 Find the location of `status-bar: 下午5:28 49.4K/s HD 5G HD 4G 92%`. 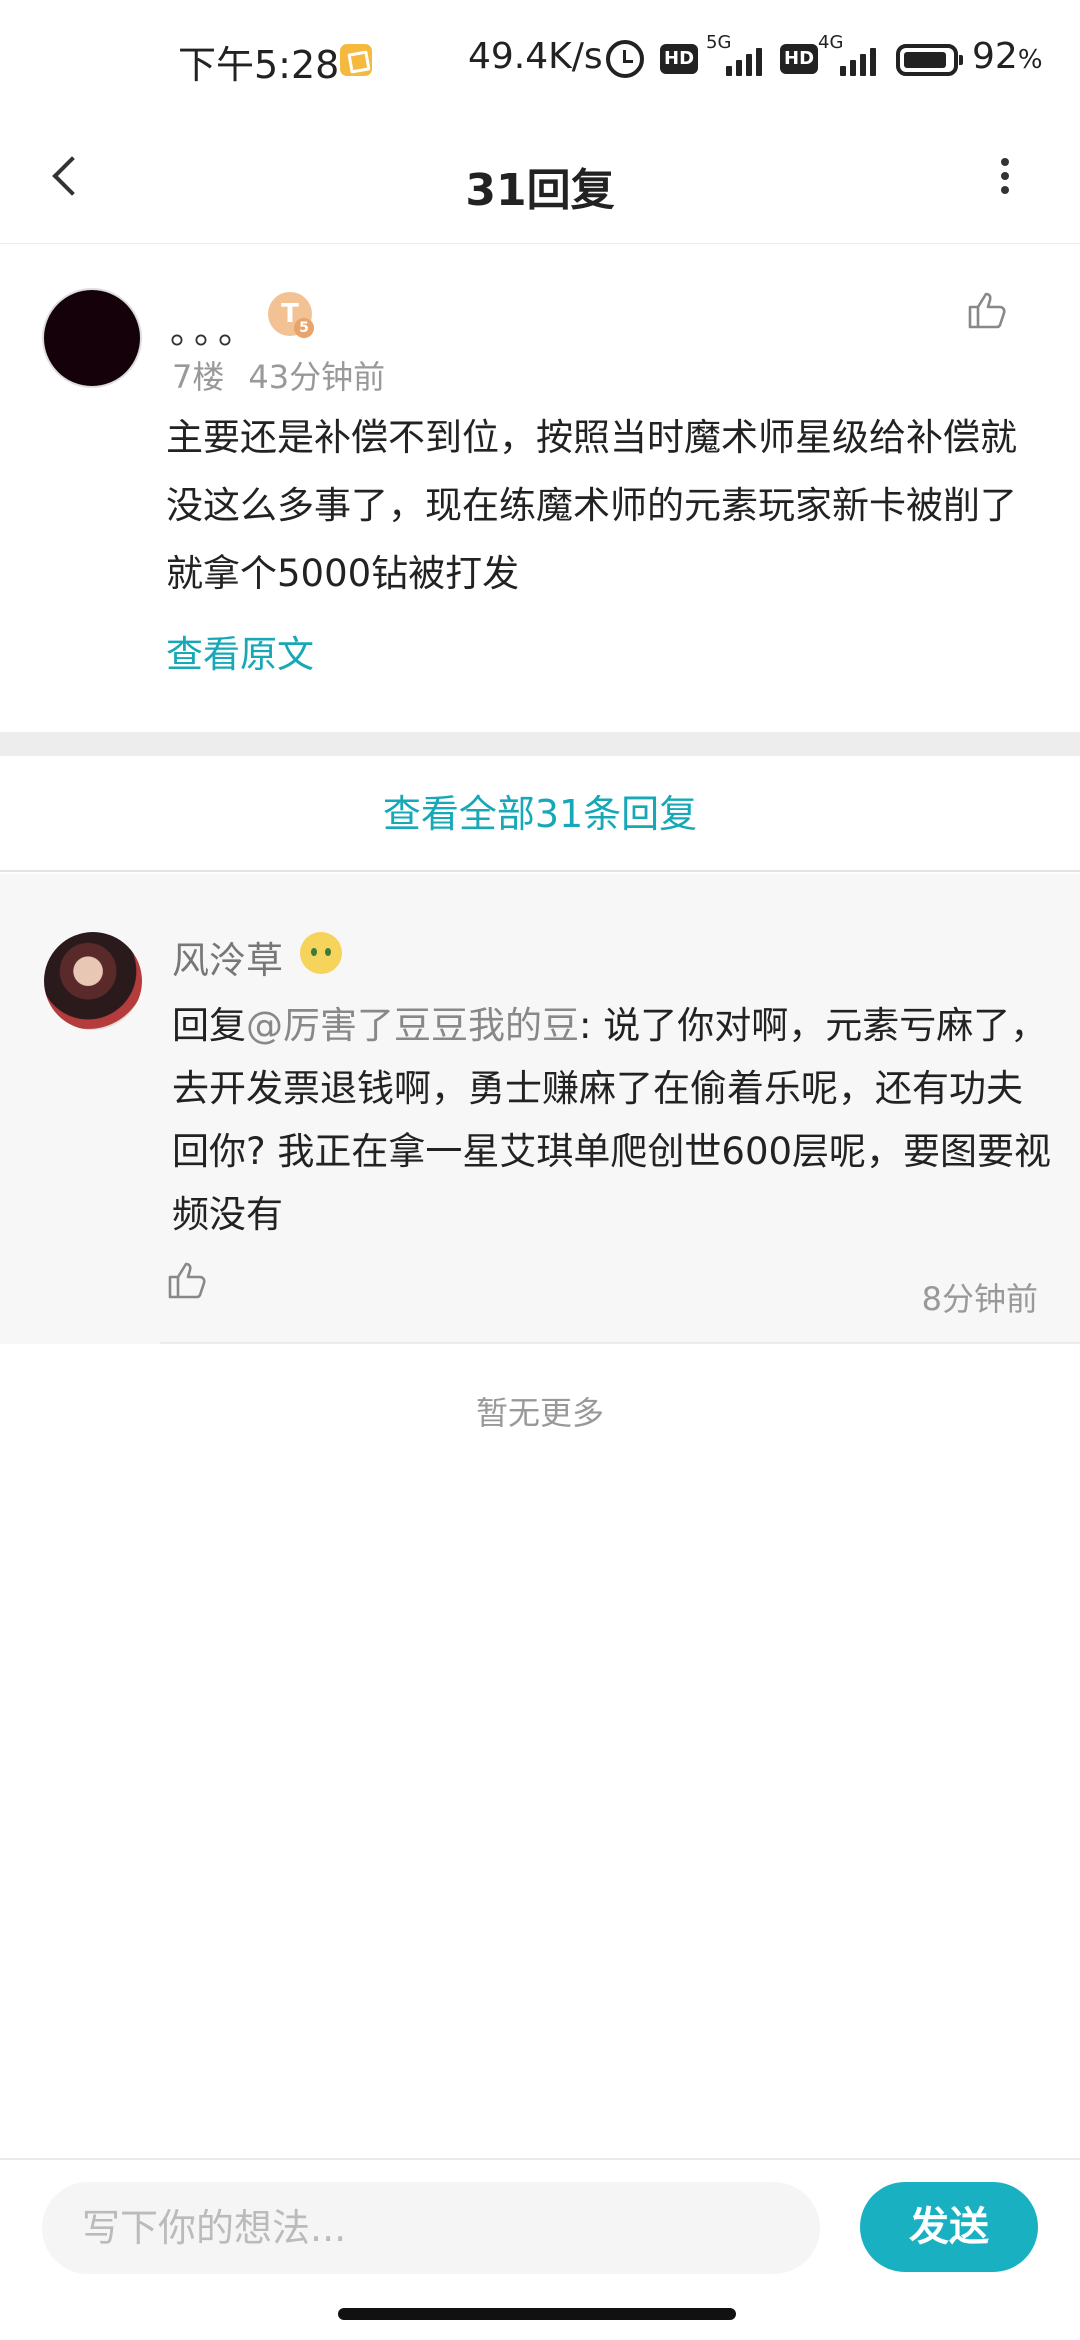

status-bar: 下午5:28 49.4K/s HD 5G HD 4G 92% is located at coordinates (540, 60).